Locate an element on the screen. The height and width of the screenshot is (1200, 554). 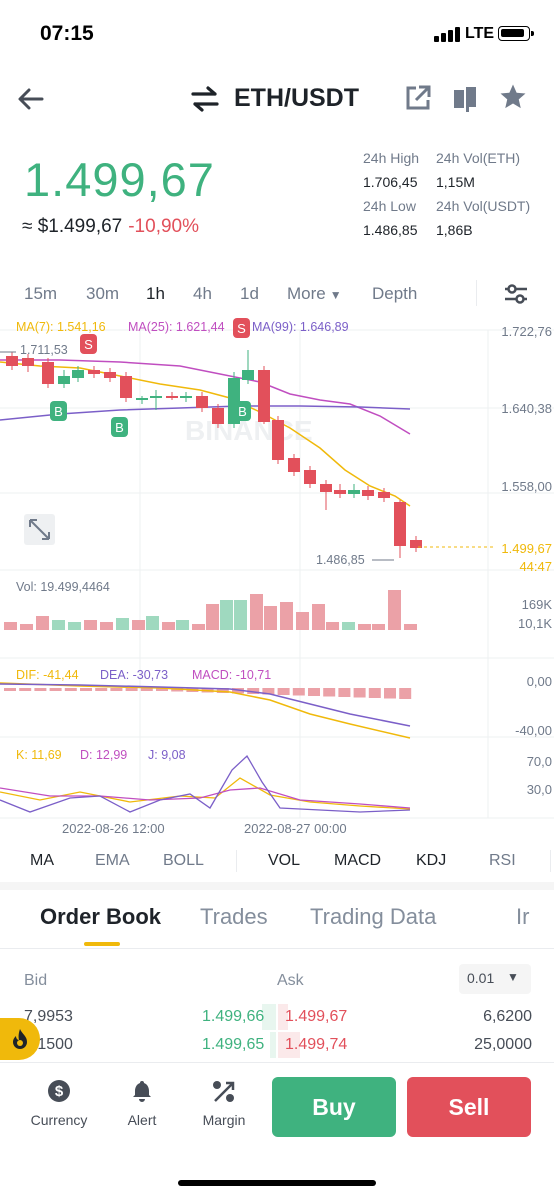
kdj-axis-label: 70,0 is located at coordinates (539, 761).